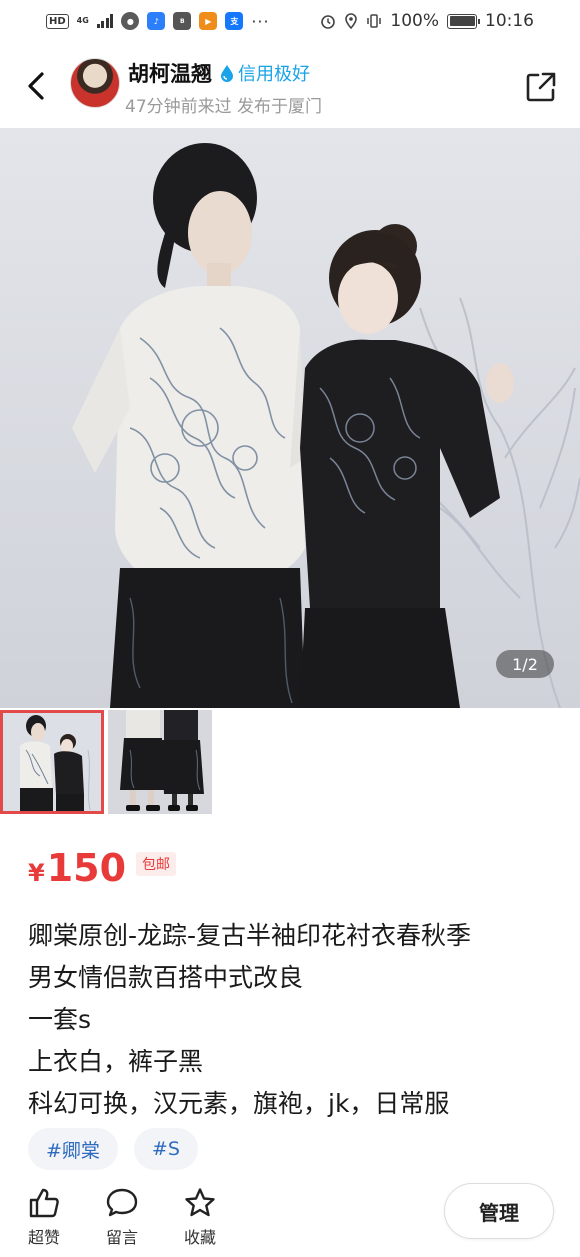 The height and width of the screenshot is (1257, 580). I want to click on thumbnail-strip, so click(106, 762).